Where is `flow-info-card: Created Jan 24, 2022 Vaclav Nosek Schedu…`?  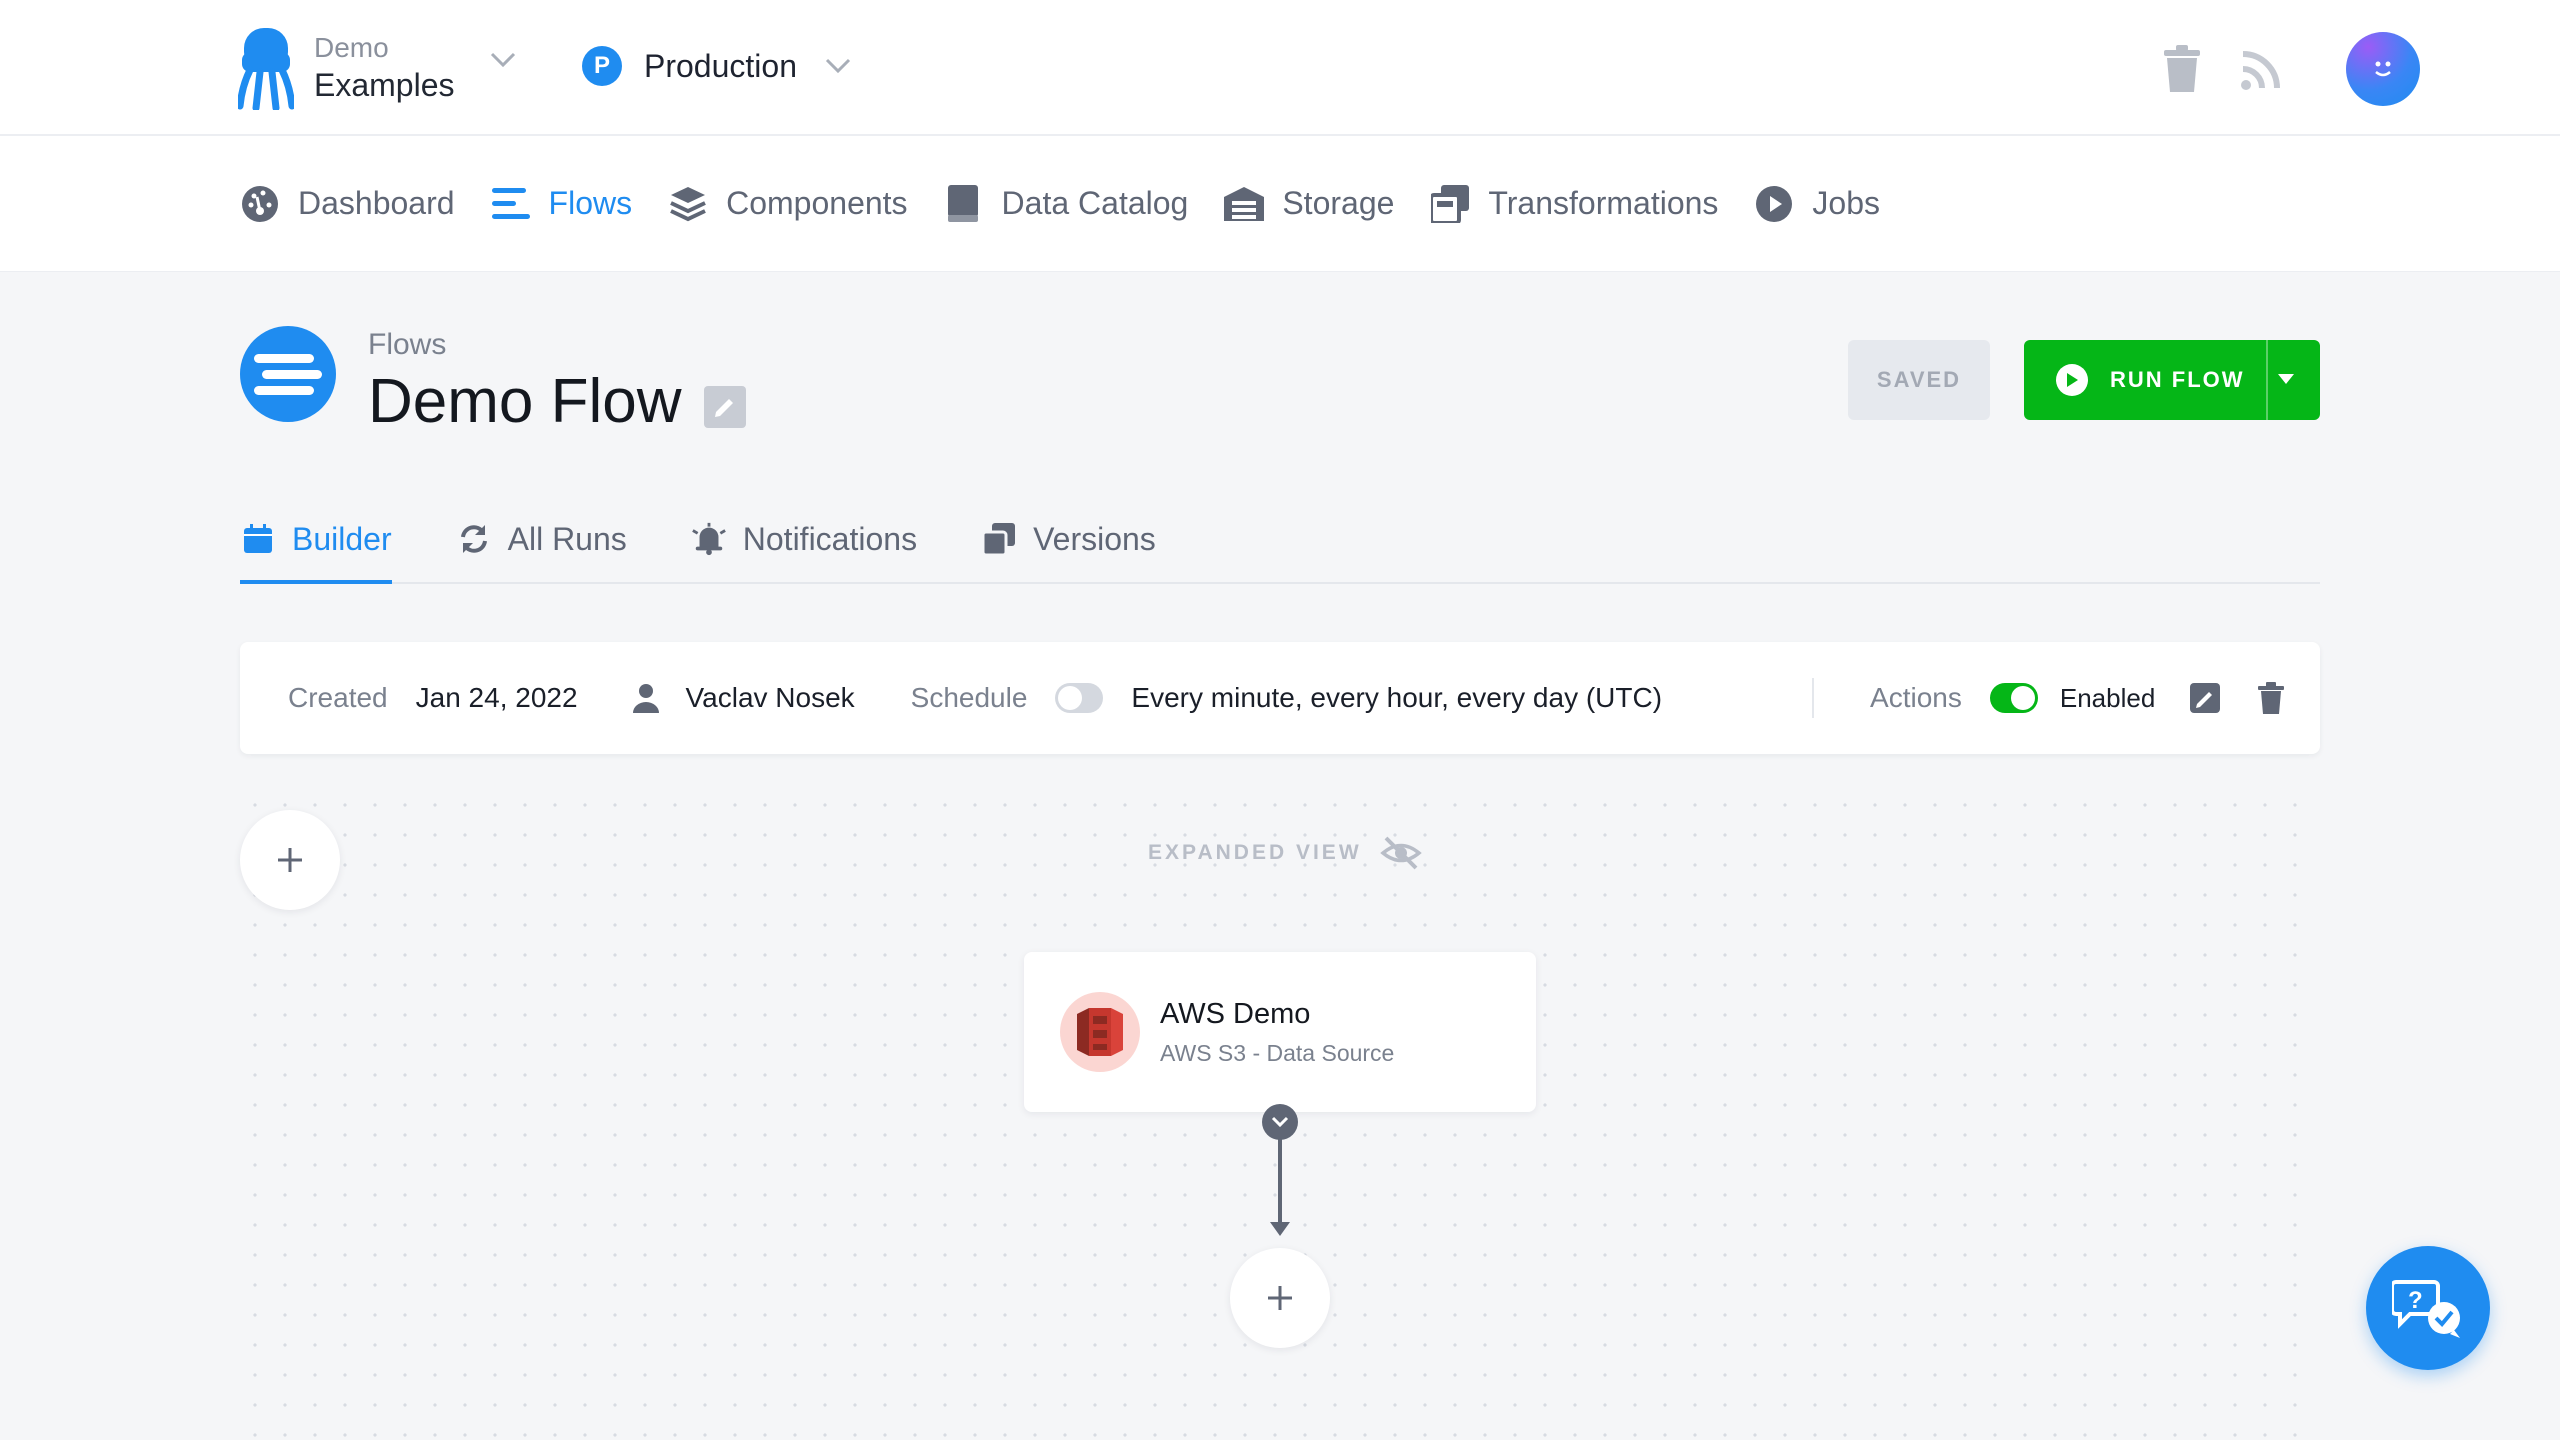
flow-info-card: Created Jan 24, 2022 Vaclav Nosek Schedu… is located at coordinates (1280, 698).